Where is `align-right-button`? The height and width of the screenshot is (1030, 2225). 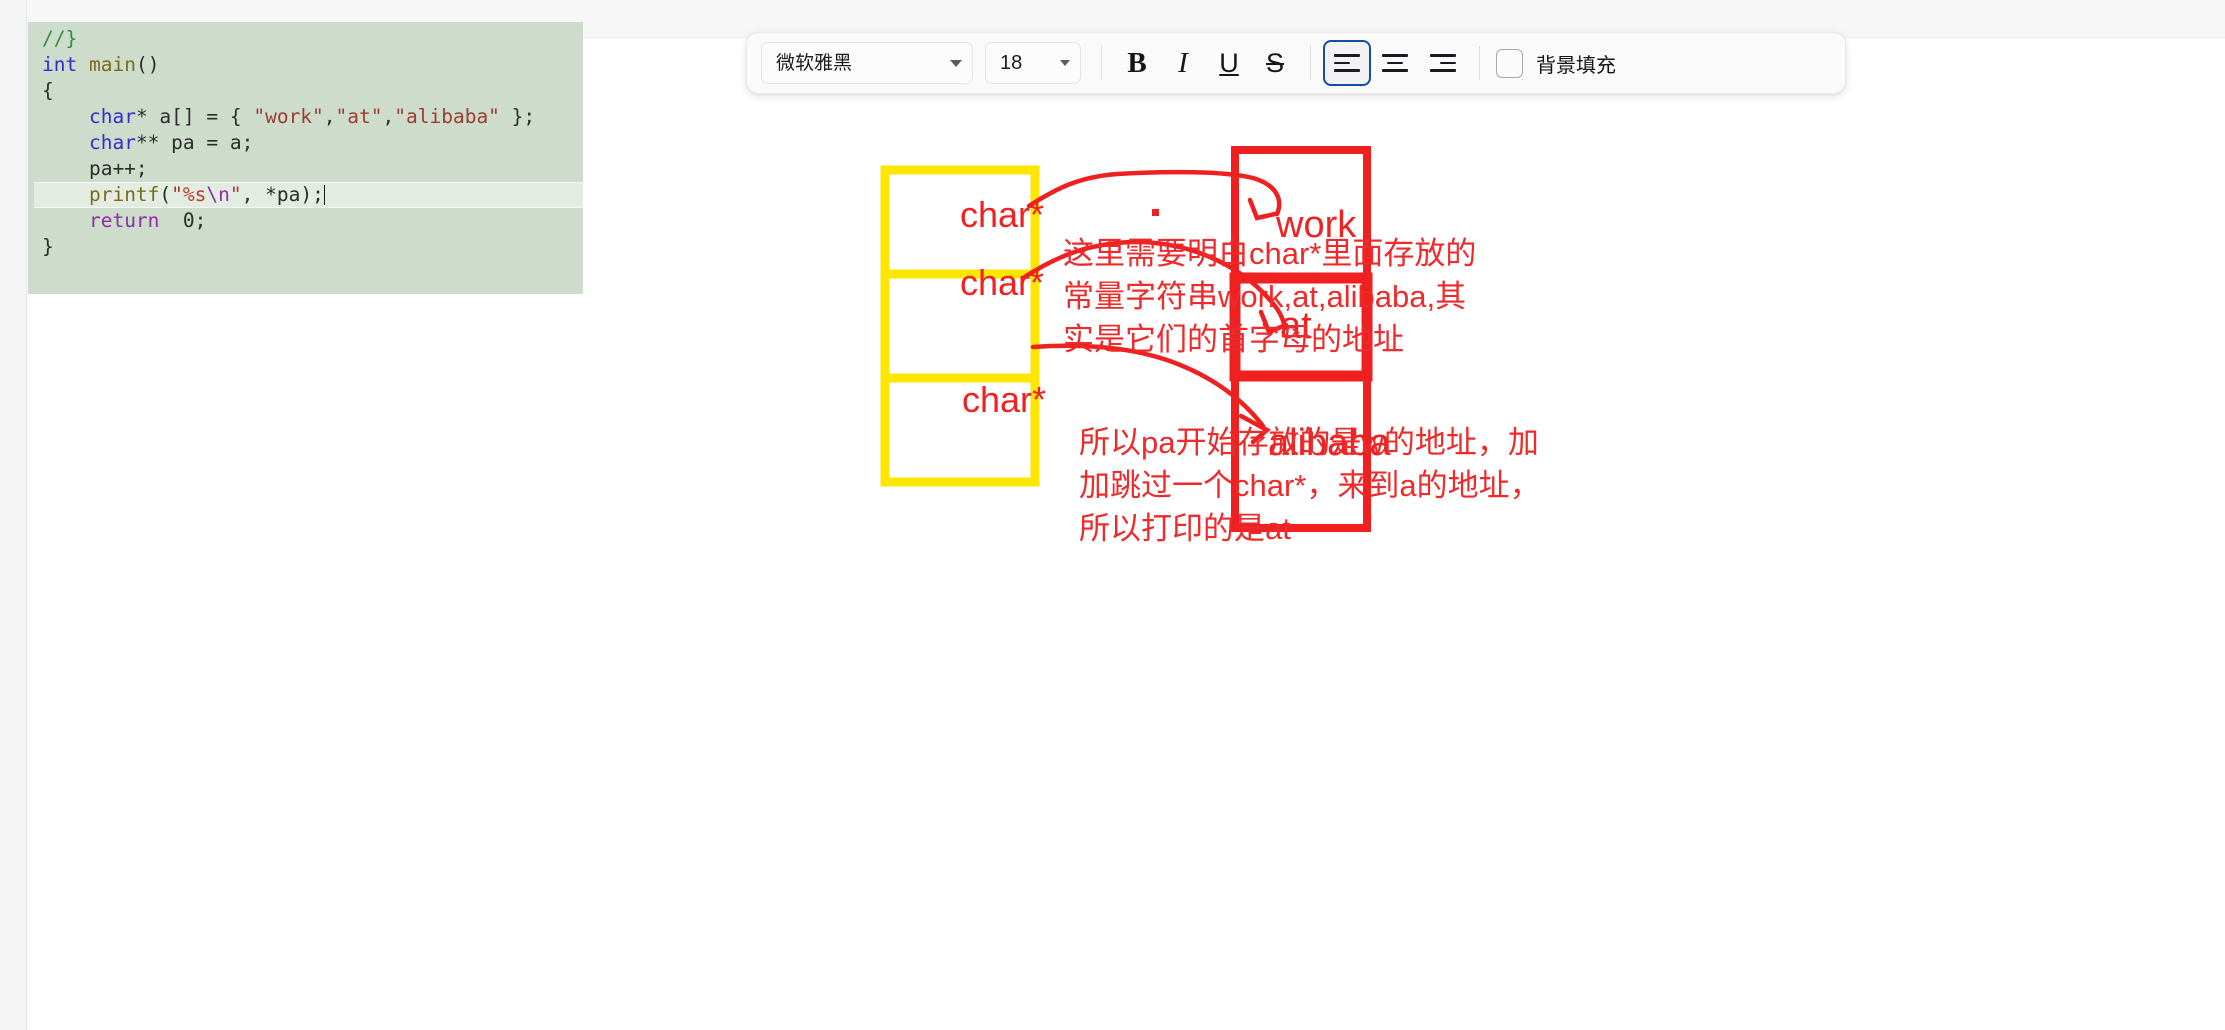 align-right-button is located at coordinates (1443, 63).